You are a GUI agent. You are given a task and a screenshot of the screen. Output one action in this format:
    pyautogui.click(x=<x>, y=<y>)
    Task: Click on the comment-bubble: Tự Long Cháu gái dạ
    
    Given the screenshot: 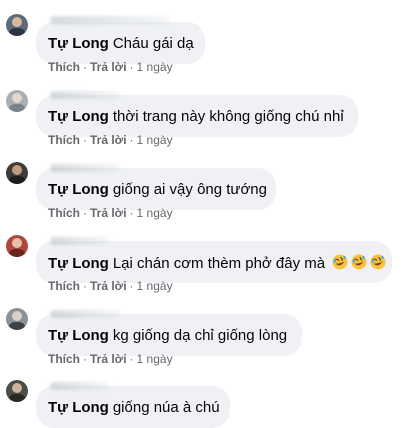 What is the action you would take?
    pyautogui.click(x=120, y=40)
    